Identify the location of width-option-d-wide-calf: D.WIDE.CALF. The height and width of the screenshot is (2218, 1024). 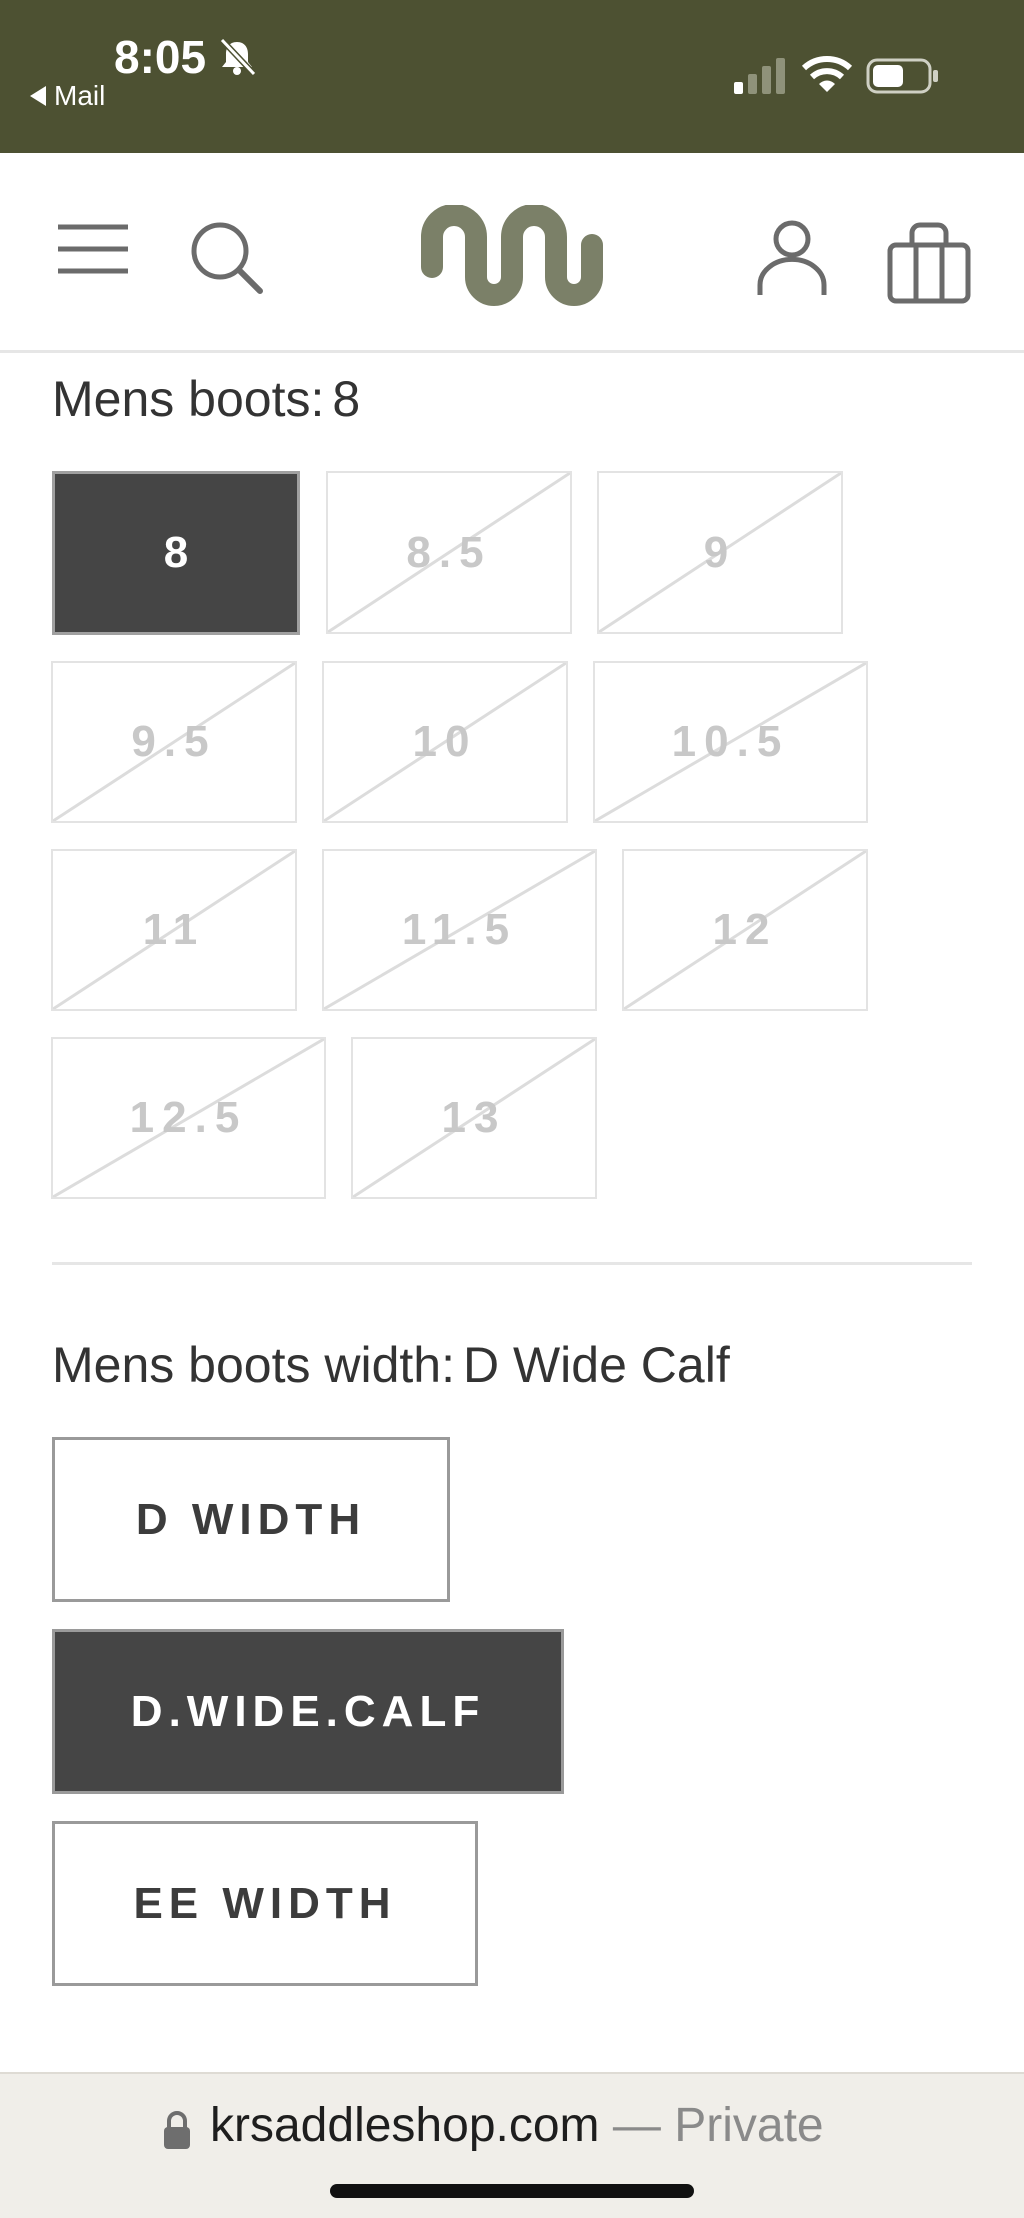
(308, 1711).